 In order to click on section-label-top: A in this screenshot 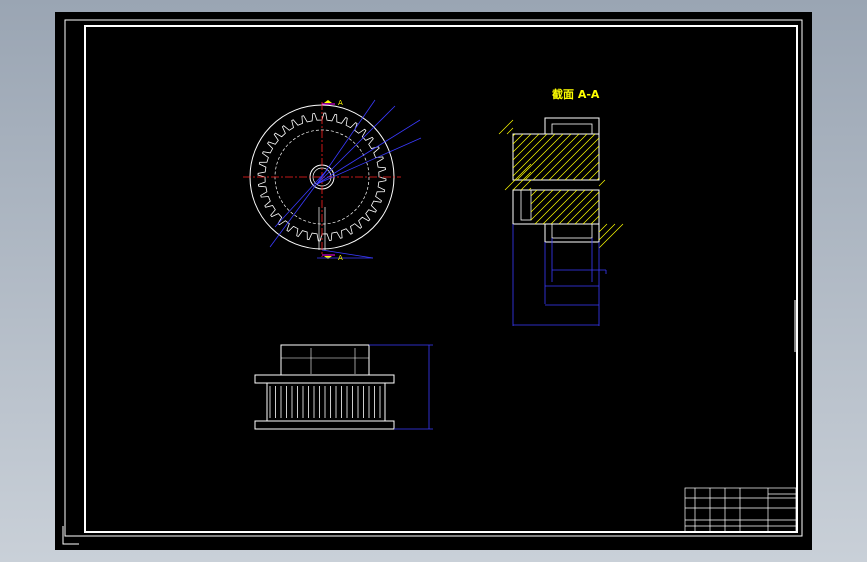, I will do `click(340, 103)`.